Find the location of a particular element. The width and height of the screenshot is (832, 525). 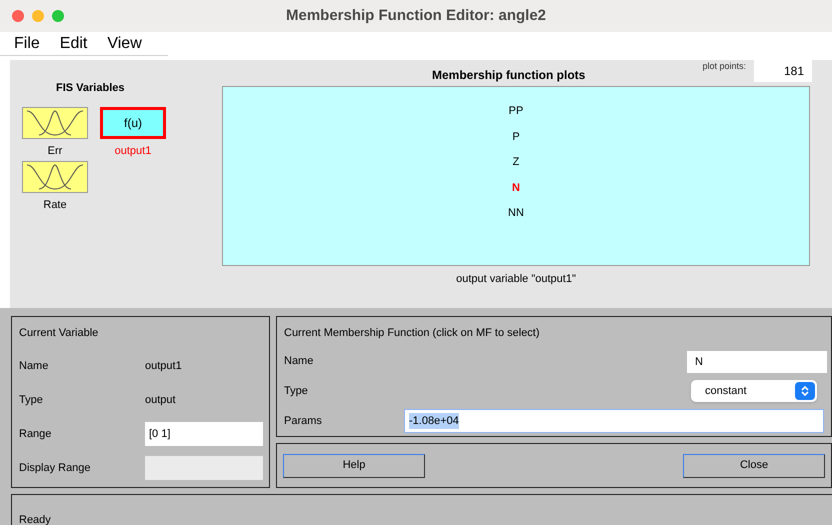

plot-caption: output variable "output1" is located at coordinates (516, 279).